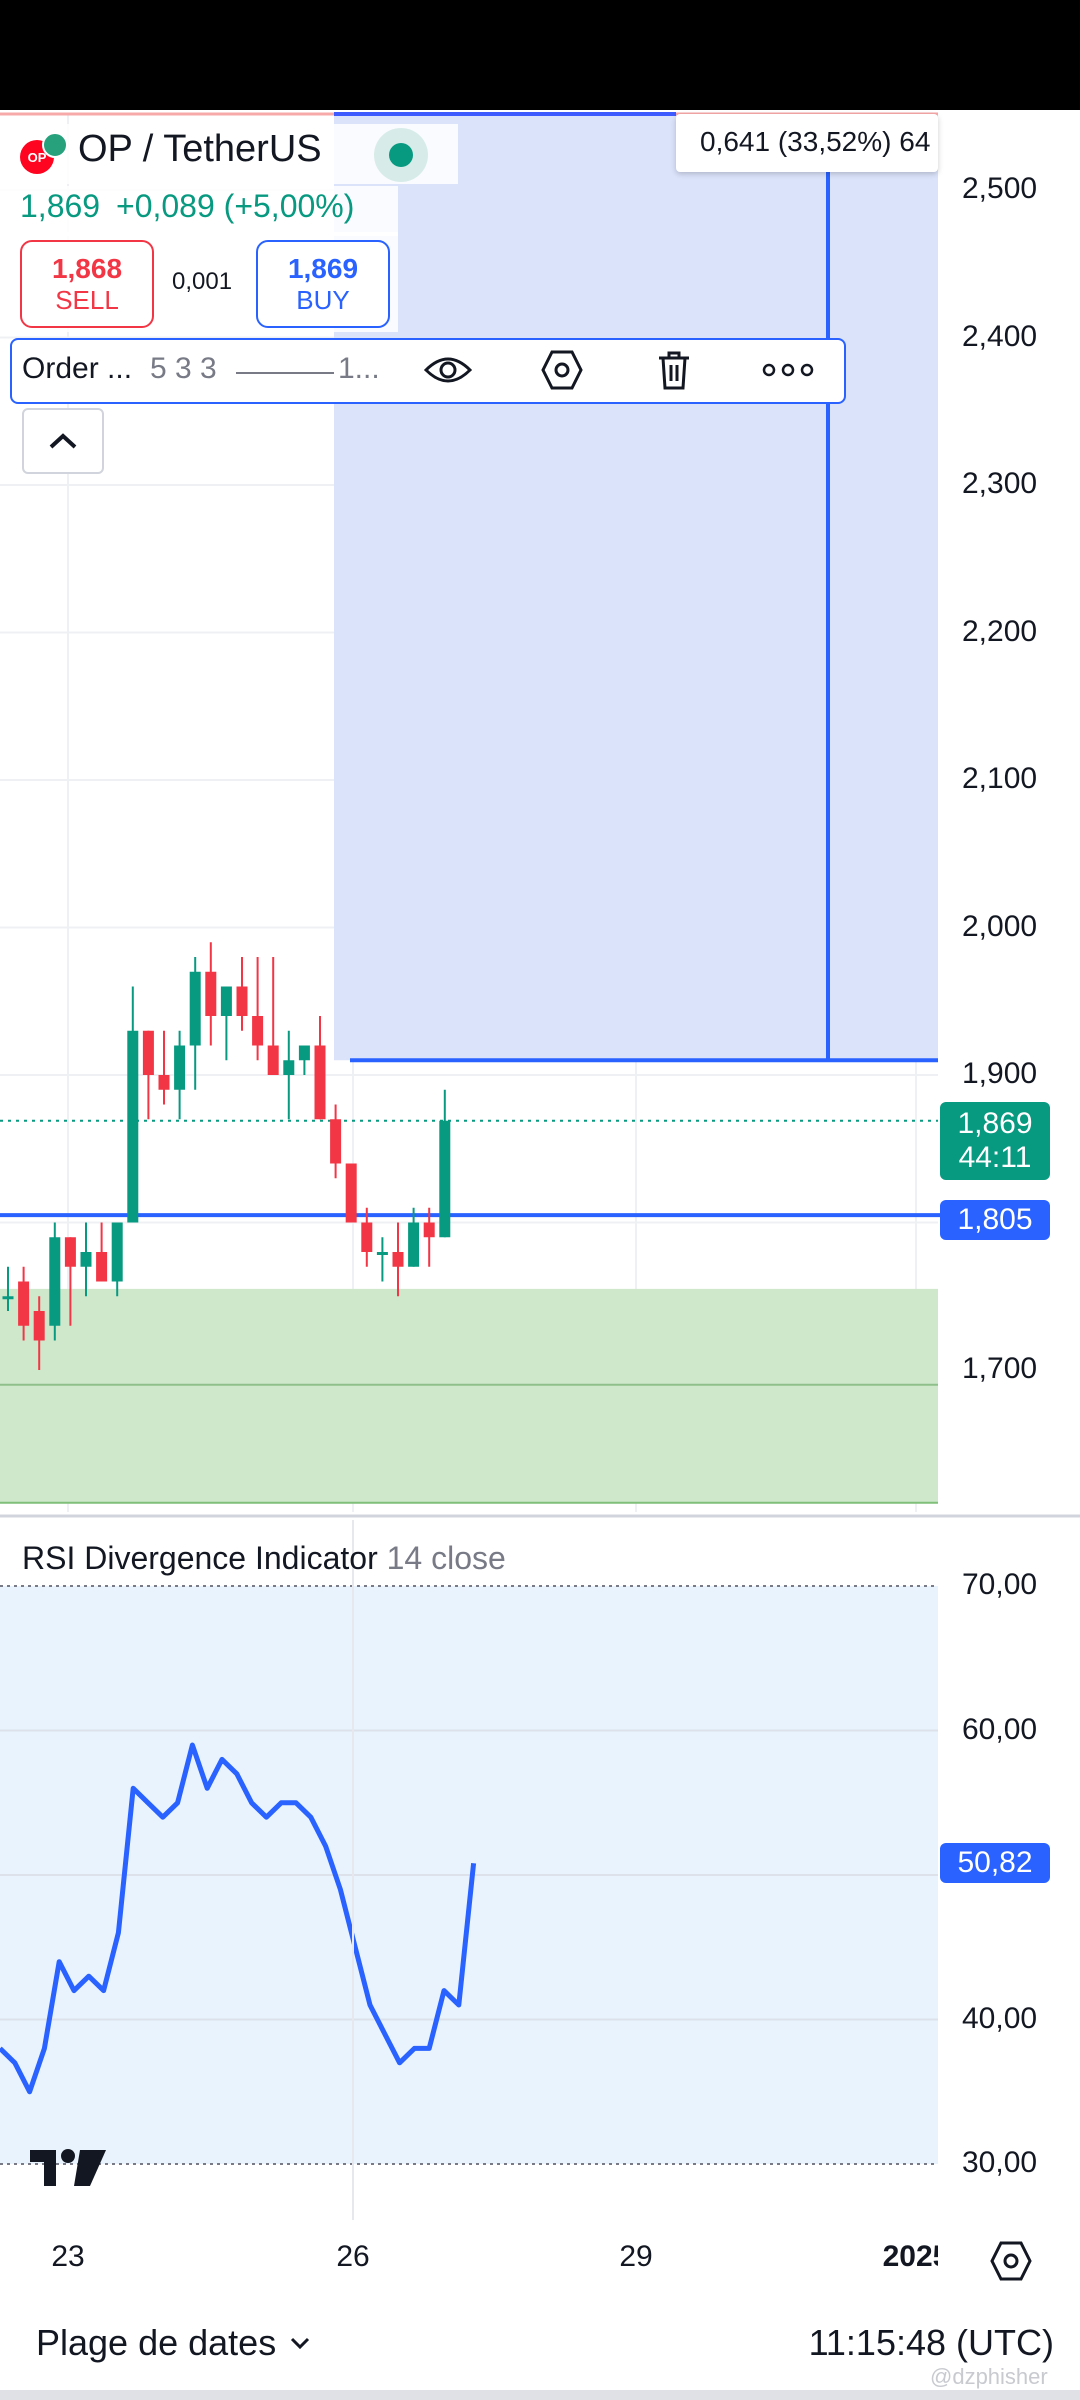 The width and height of the screenshot is (1080, 2400). Describe the element at coordinates (156, 2342) in the screenshot. I see `date-range-label: Plage de dates` at that location.